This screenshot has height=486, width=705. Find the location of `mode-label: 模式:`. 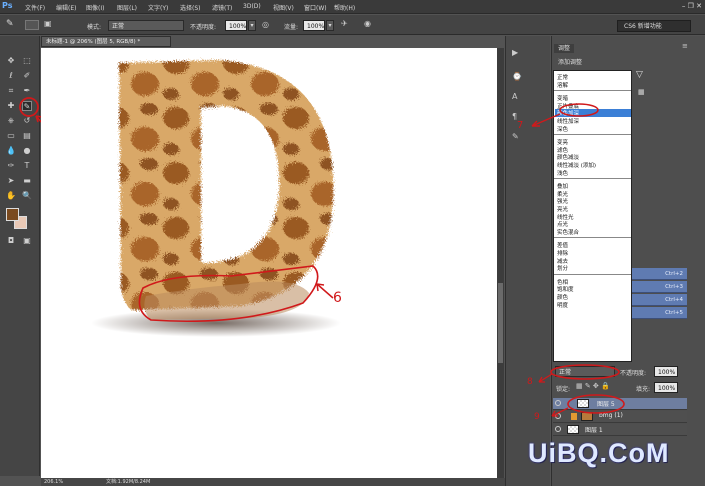

mode-label: 模式: is located at coordinates (94, 27).